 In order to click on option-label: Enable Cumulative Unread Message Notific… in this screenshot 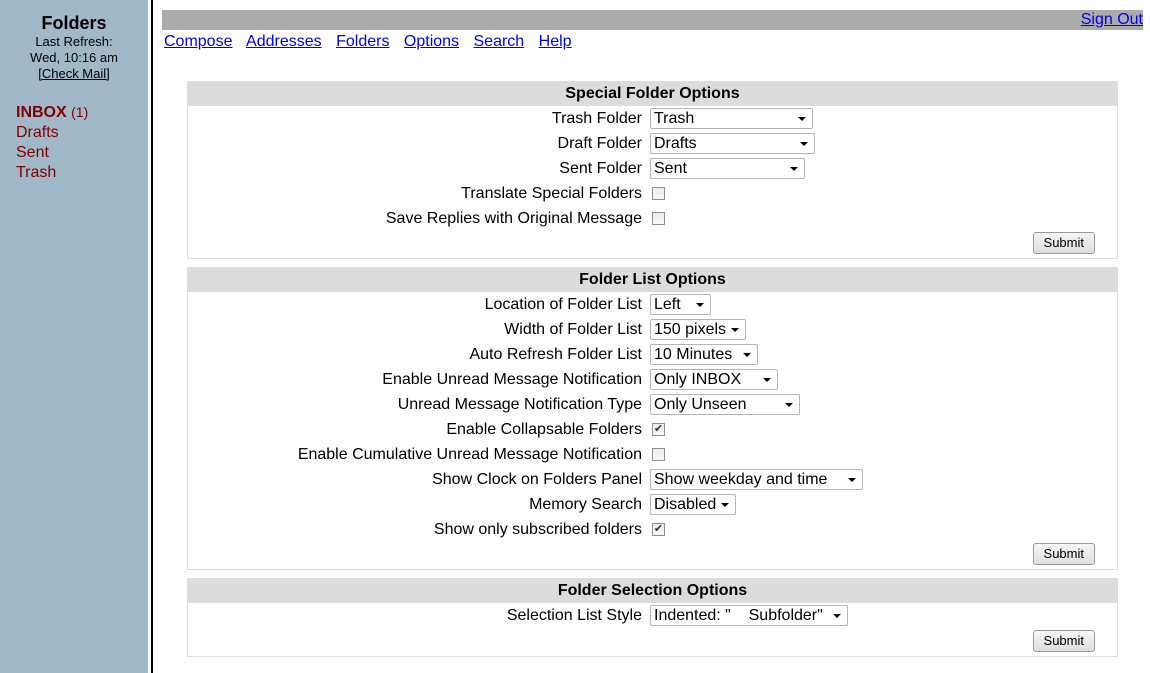, I will do `click(469, 454)`.